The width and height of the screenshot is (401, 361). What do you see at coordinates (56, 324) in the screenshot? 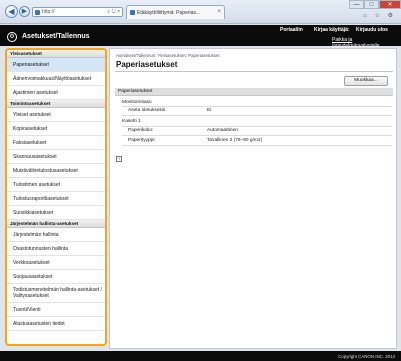
I see `sidebar-item-init-info: Alustusasetusten tiedot` at bounding box center [56, 324].